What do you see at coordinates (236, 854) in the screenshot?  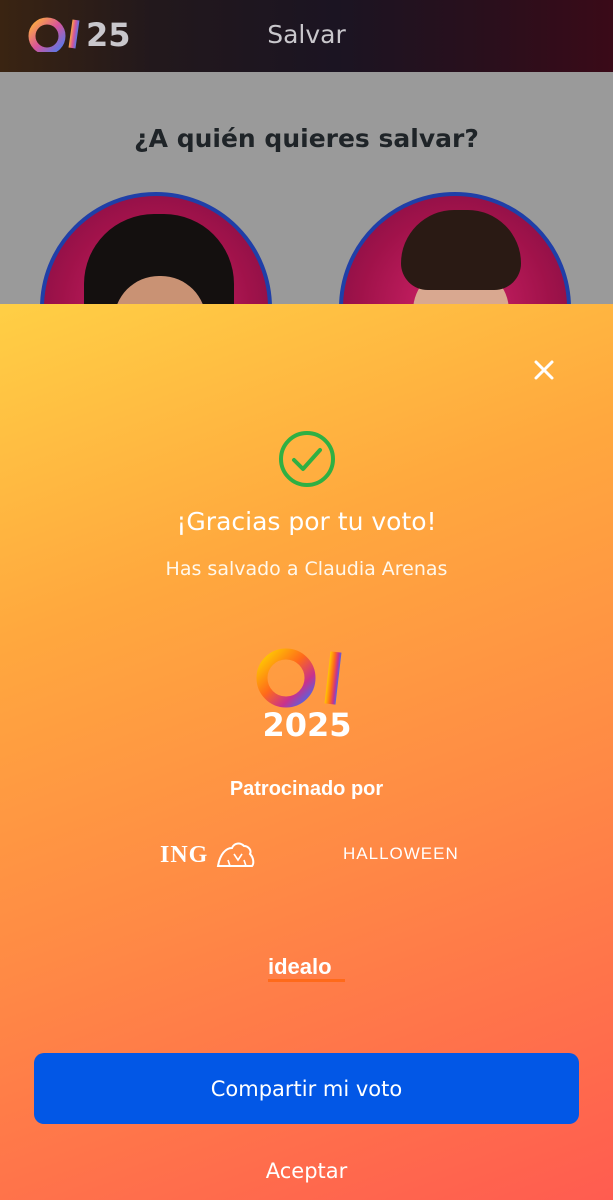 I see `ing-lion-icon` at bounding box center [236, 854].